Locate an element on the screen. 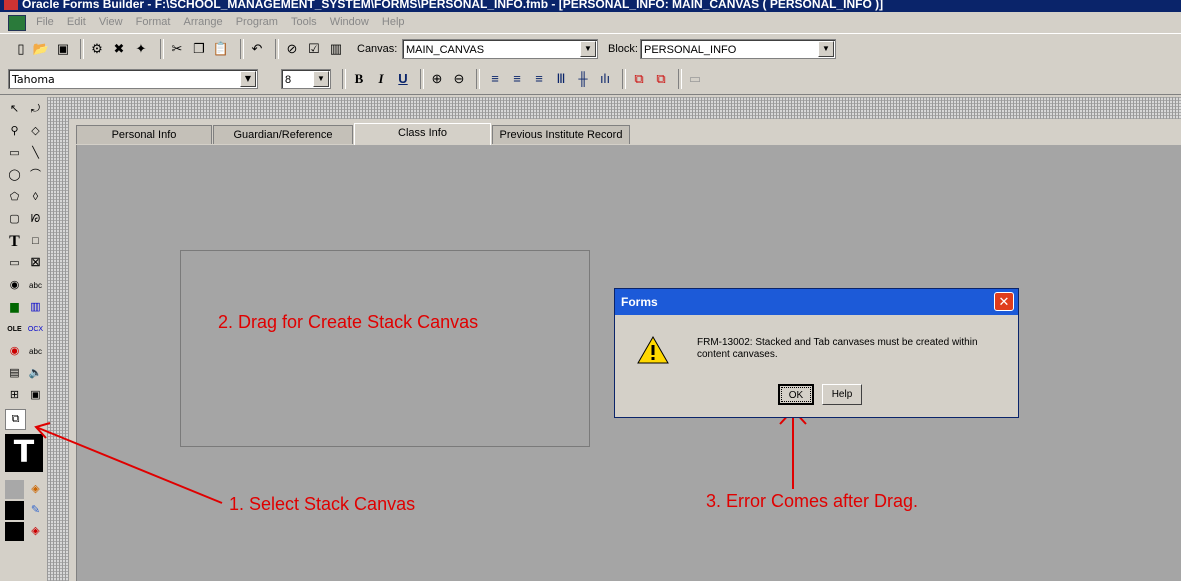  warning-icon is located at coordinates (653, 349).